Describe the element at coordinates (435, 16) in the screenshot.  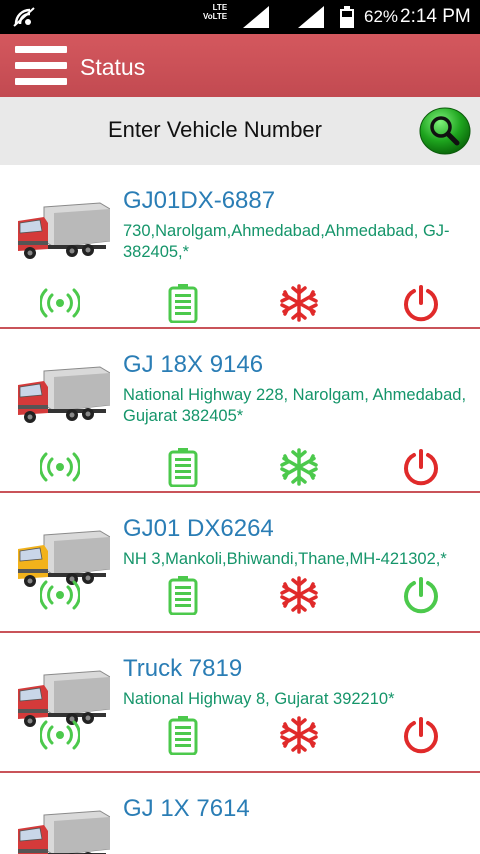
I see `clock: 2:14 PM` at that location.